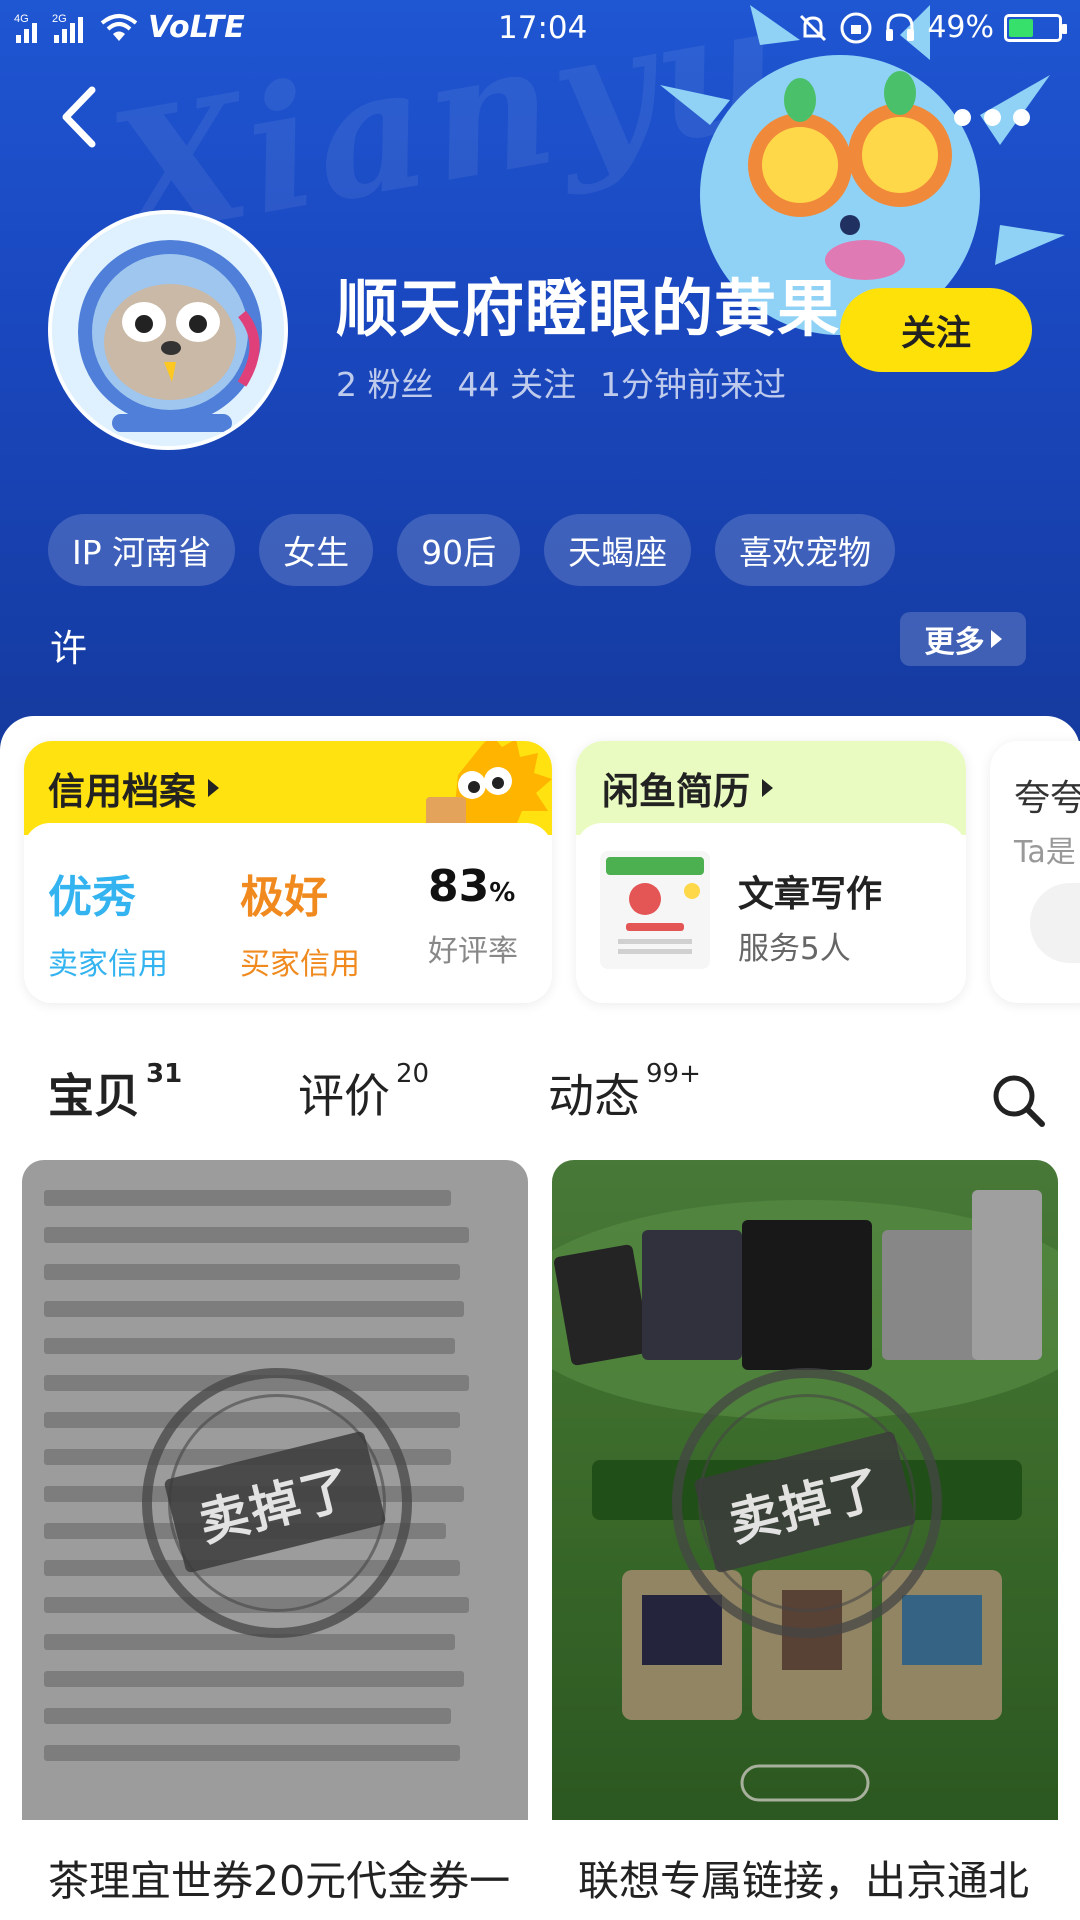  Describe the element at coordinates (805, 550) in the screenshot. I see `tag-interest: 喜欢宠物` at that location.